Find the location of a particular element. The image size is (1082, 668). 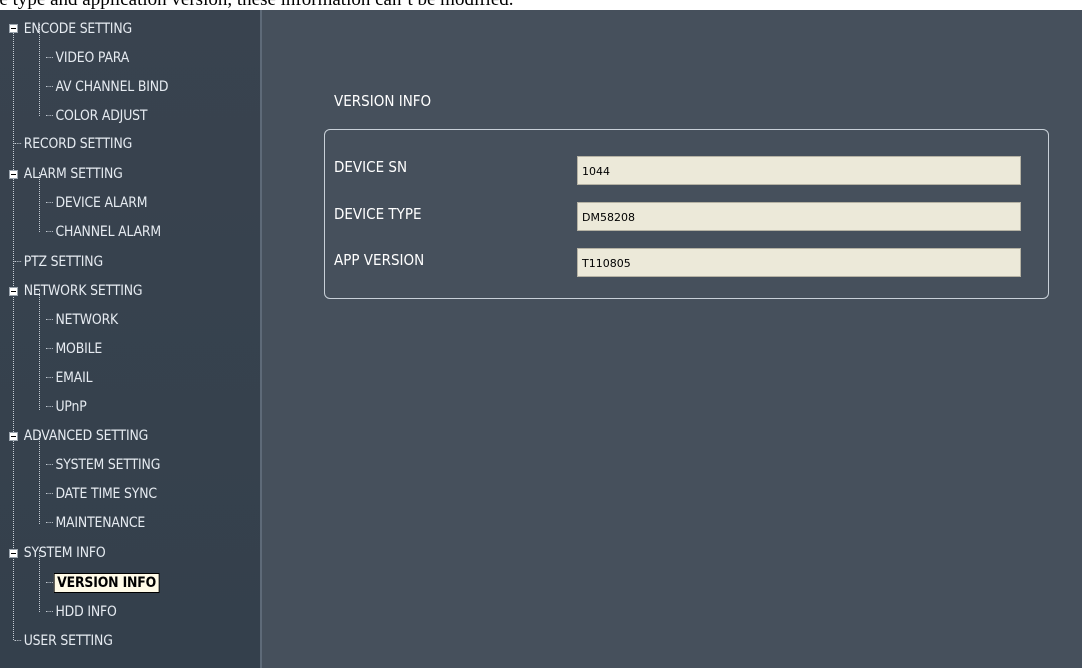

app-version-field: T110805 is located at coordinates (799, 262).